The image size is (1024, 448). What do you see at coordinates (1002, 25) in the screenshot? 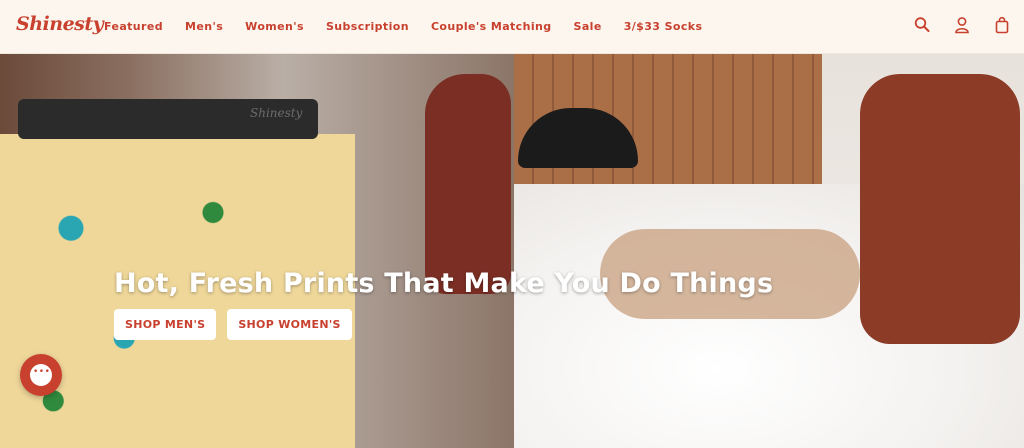
I see `bag-icon` at bounding box center [1002, 25].